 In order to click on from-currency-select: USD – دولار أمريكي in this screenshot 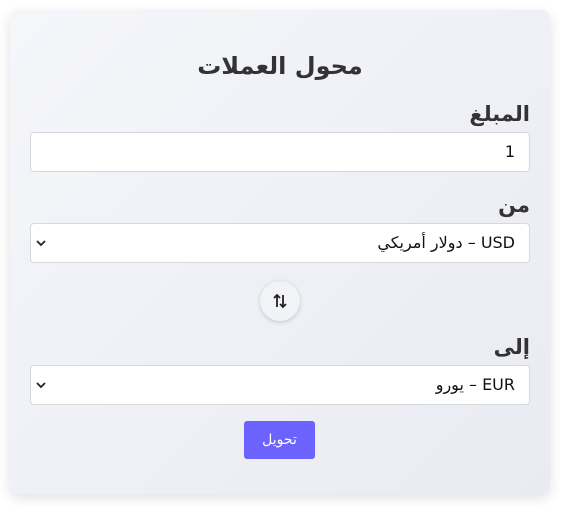, I will do `click(280, 243)`.